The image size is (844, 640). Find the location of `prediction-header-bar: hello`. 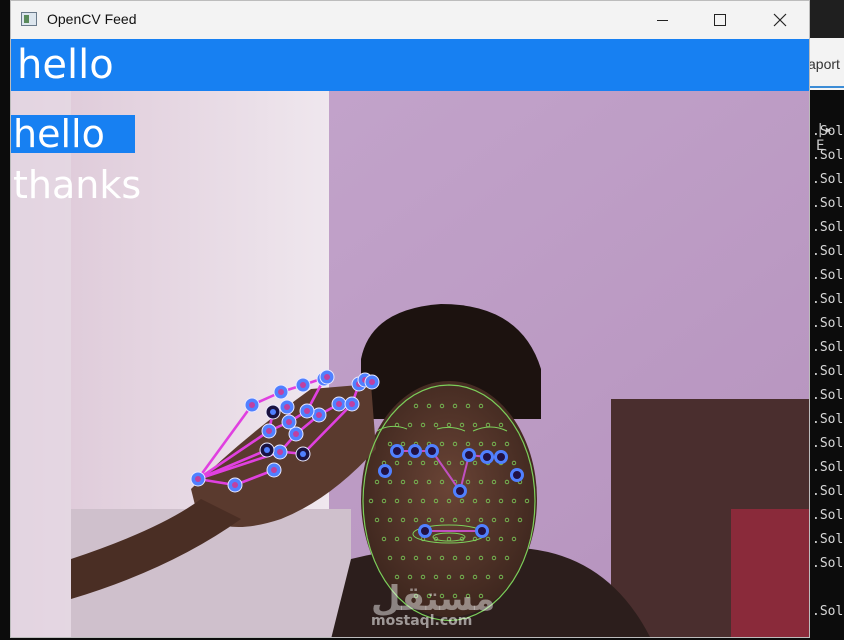

prediction-header-bar: hello is located at coordinates (410, 65).